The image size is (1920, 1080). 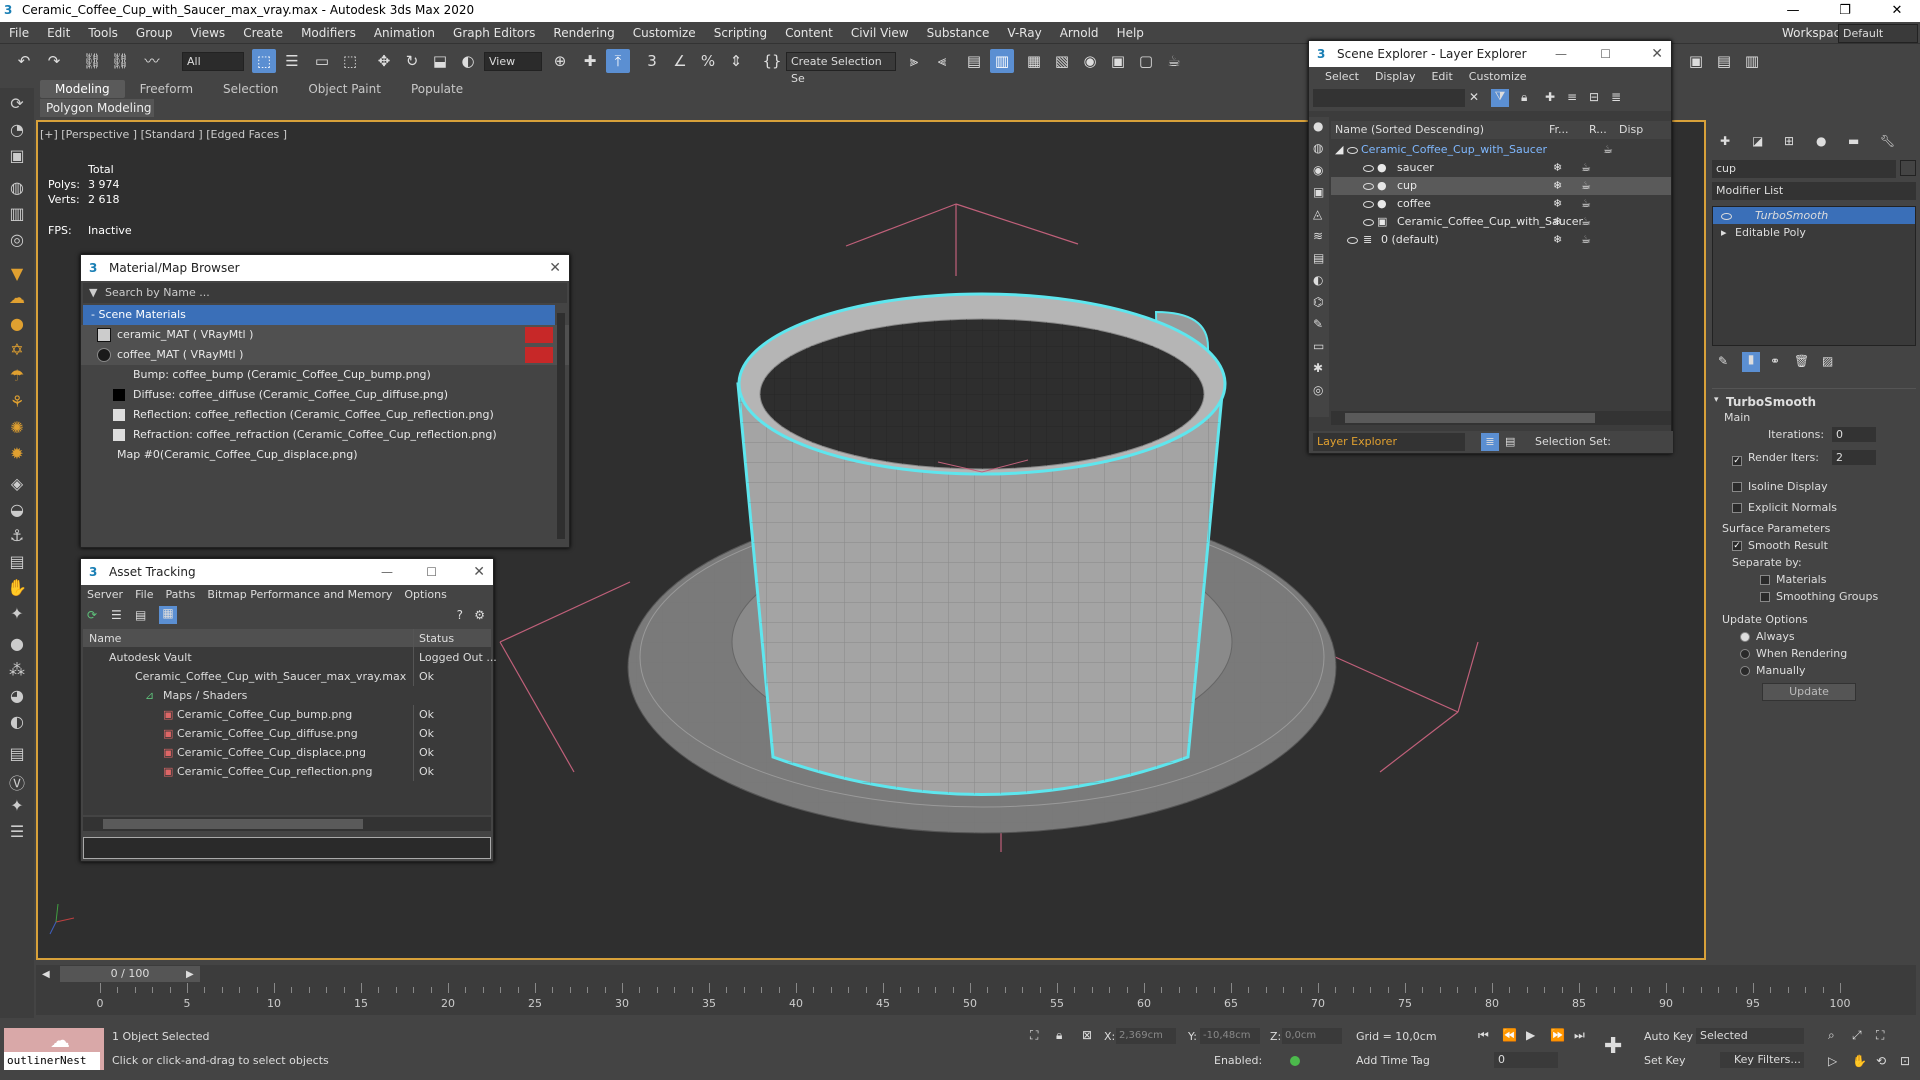 I want to click on toggle-layer-explorer-icon: ▥, so click(x=1002, y=61).